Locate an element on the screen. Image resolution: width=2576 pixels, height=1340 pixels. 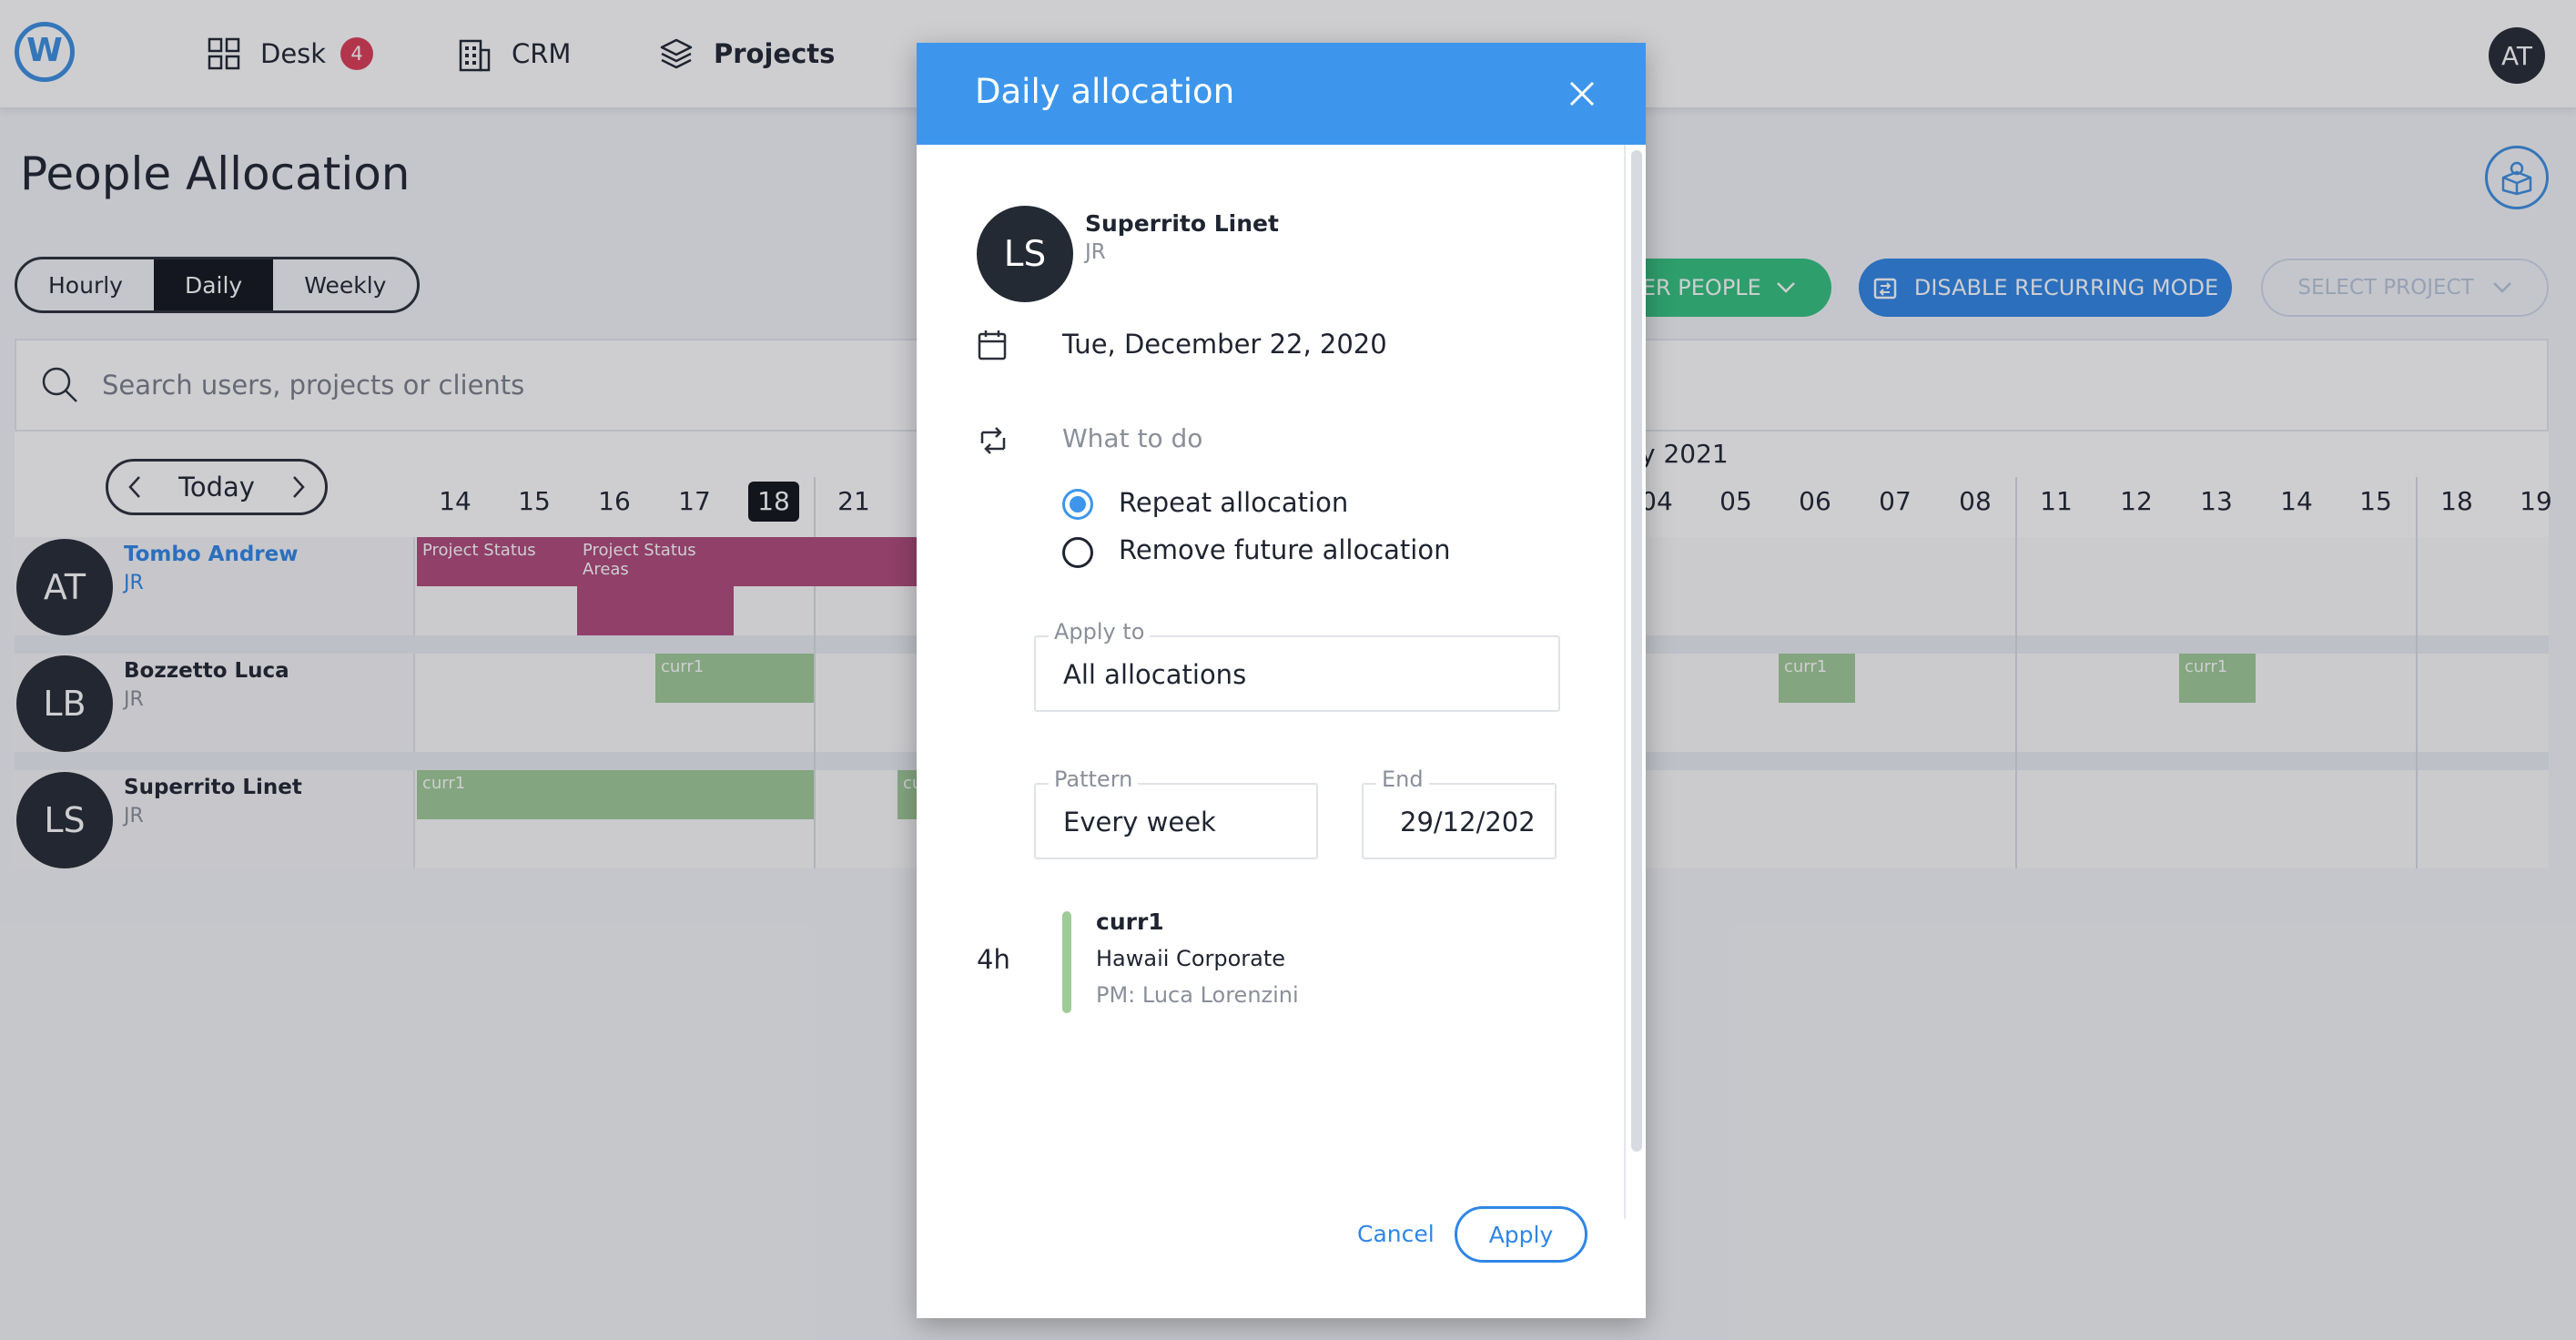
dialog-header: Daily allocation is located at coordinates (1281, 94).